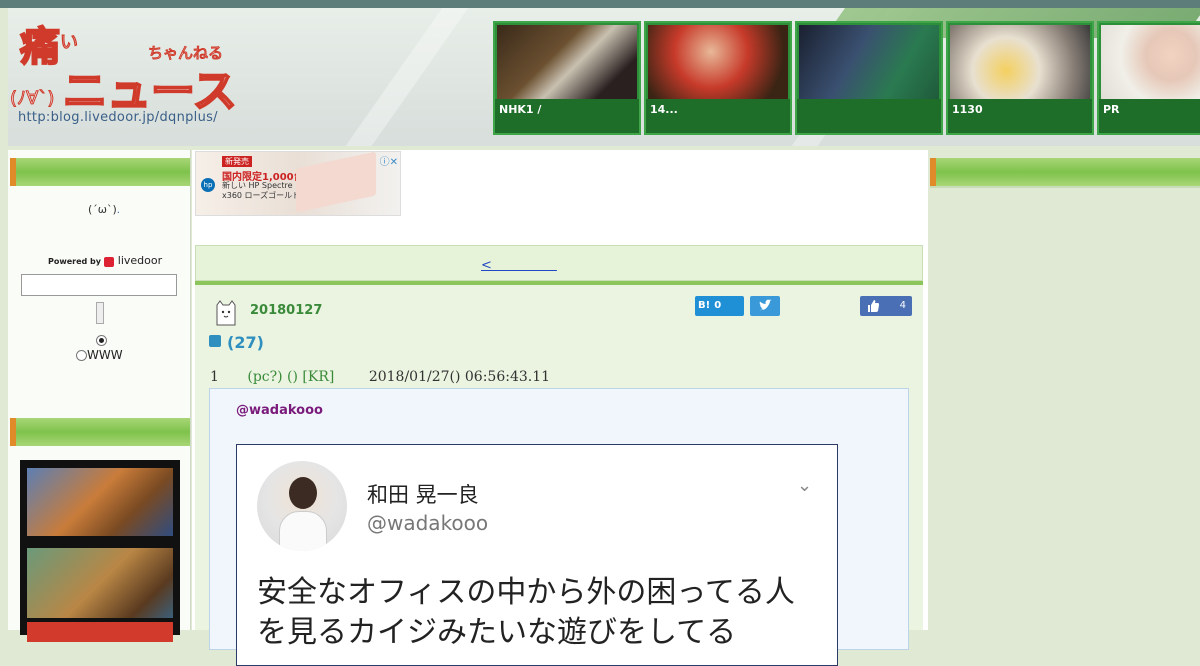 This screenshot has height=666, width=1200. Describe the element at coordinates (237, 161) in the screenshot. I see `ad-badge: 新発売` at that location.